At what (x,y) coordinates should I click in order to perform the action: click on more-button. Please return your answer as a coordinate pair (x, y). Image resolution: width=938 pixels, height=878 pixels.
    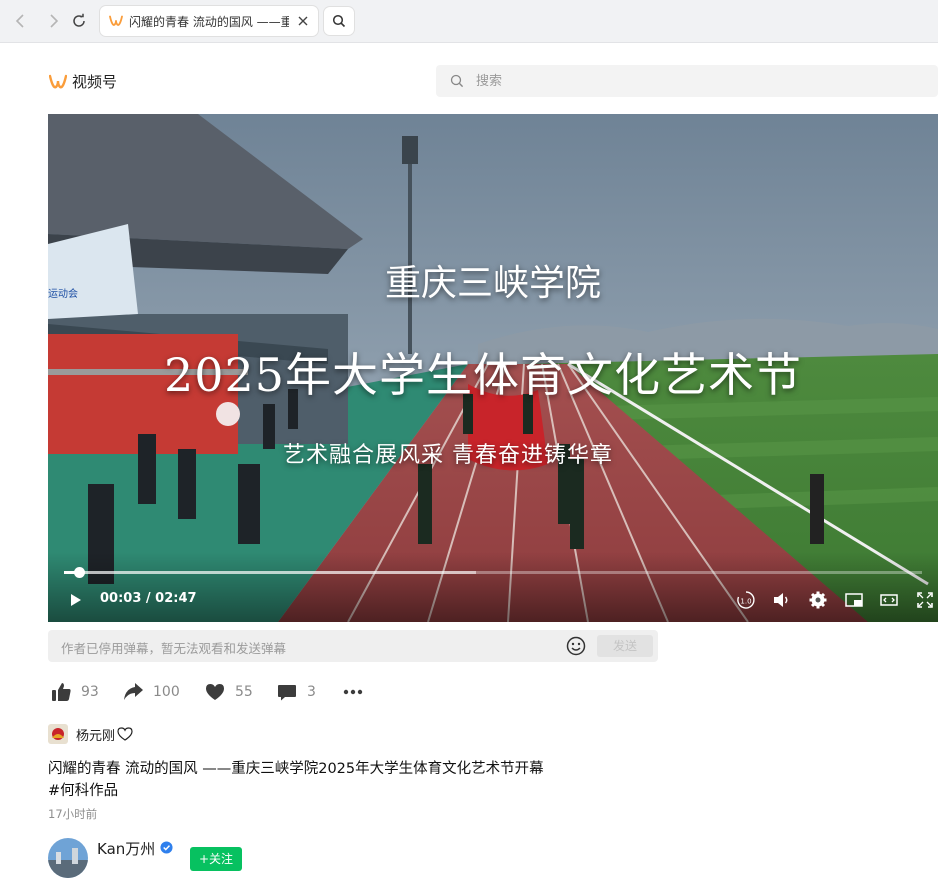
    Looking at the image, I should click on (353, 692).